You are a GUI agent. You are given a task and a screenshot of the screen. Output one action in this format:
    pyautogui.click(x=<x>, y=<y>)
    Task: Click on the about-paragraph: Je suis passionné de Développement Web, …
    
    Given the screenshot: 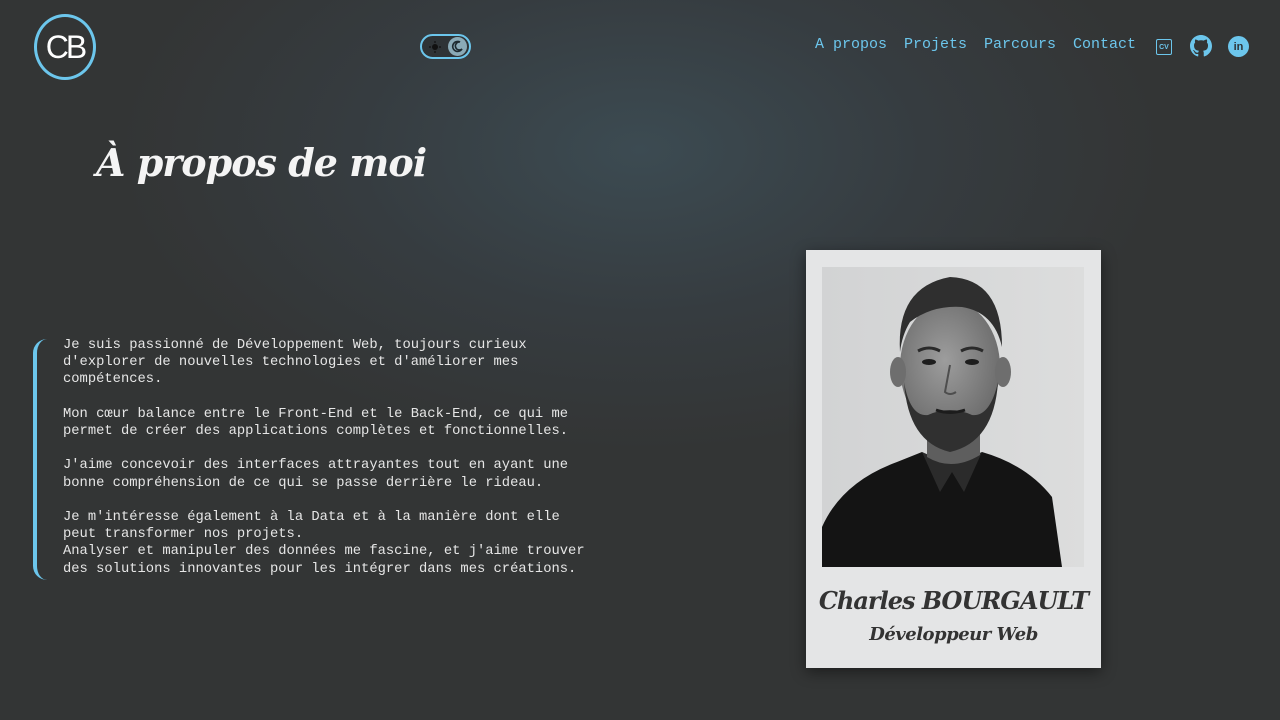 What is the action you would take?
    pyautogui.click(x=295, y=363)
    